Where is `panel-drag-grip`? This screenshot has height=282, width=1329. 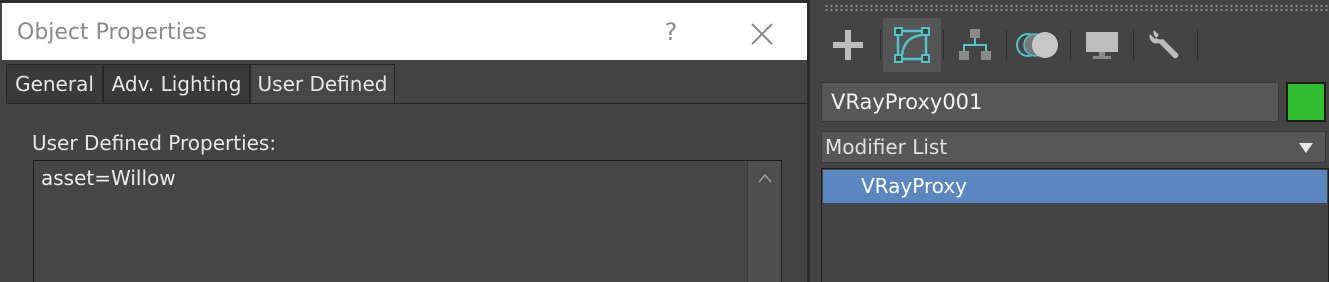 panel-drag-grip is located at coordinates (1076, 8).